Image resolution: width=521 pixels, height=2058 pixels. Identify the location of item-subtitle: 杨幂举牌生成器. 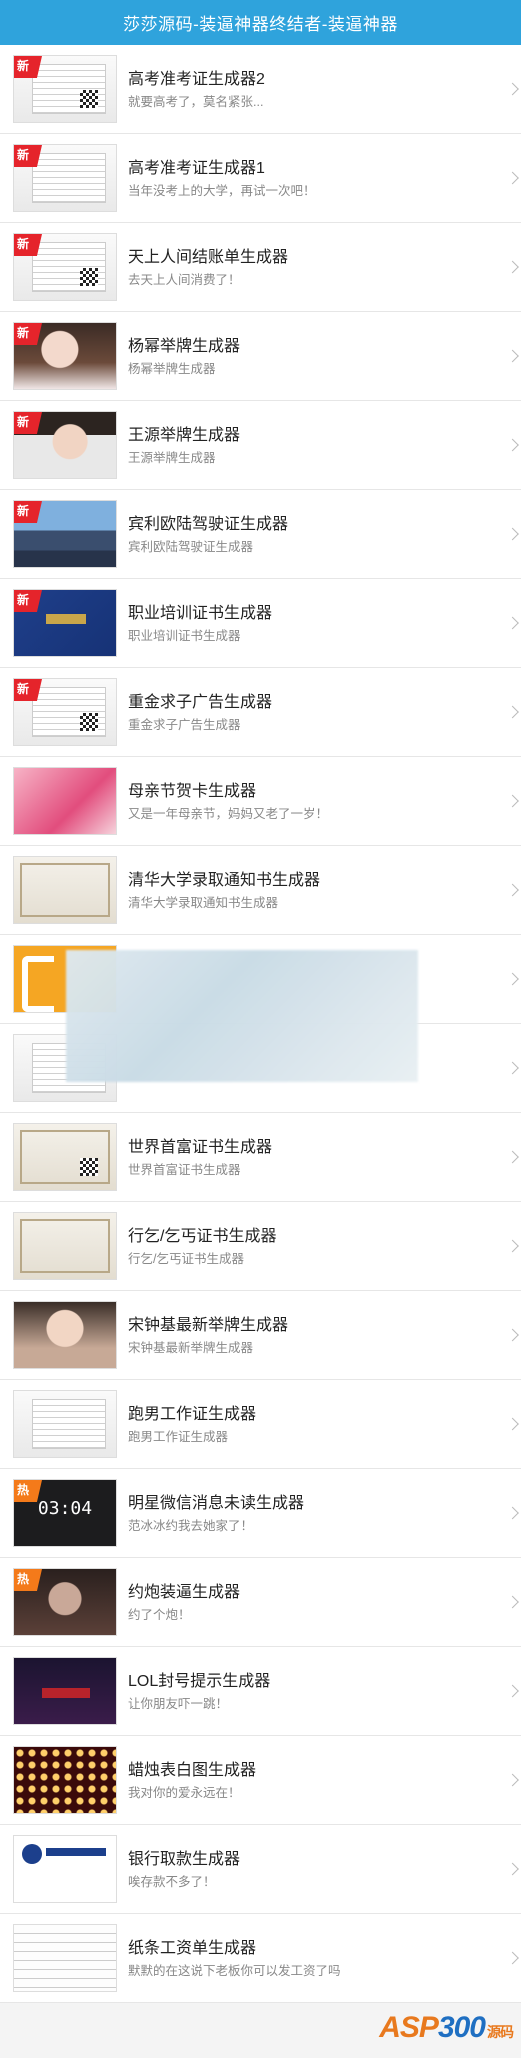
(172, 368).